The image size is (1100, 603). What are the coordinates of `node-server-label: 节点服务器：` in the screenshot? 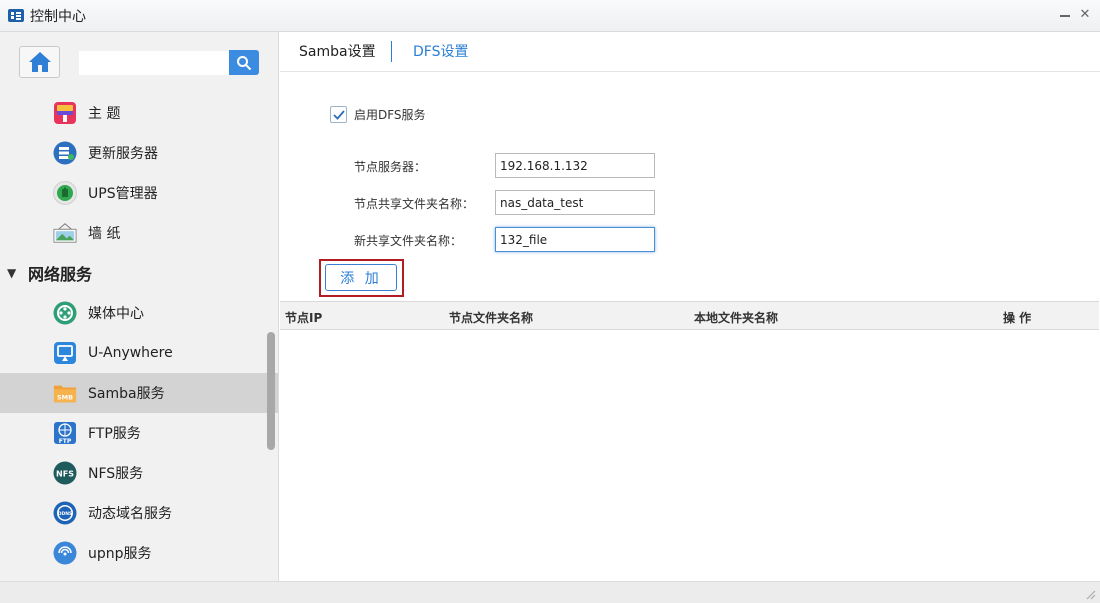 It's located at (390, 167).